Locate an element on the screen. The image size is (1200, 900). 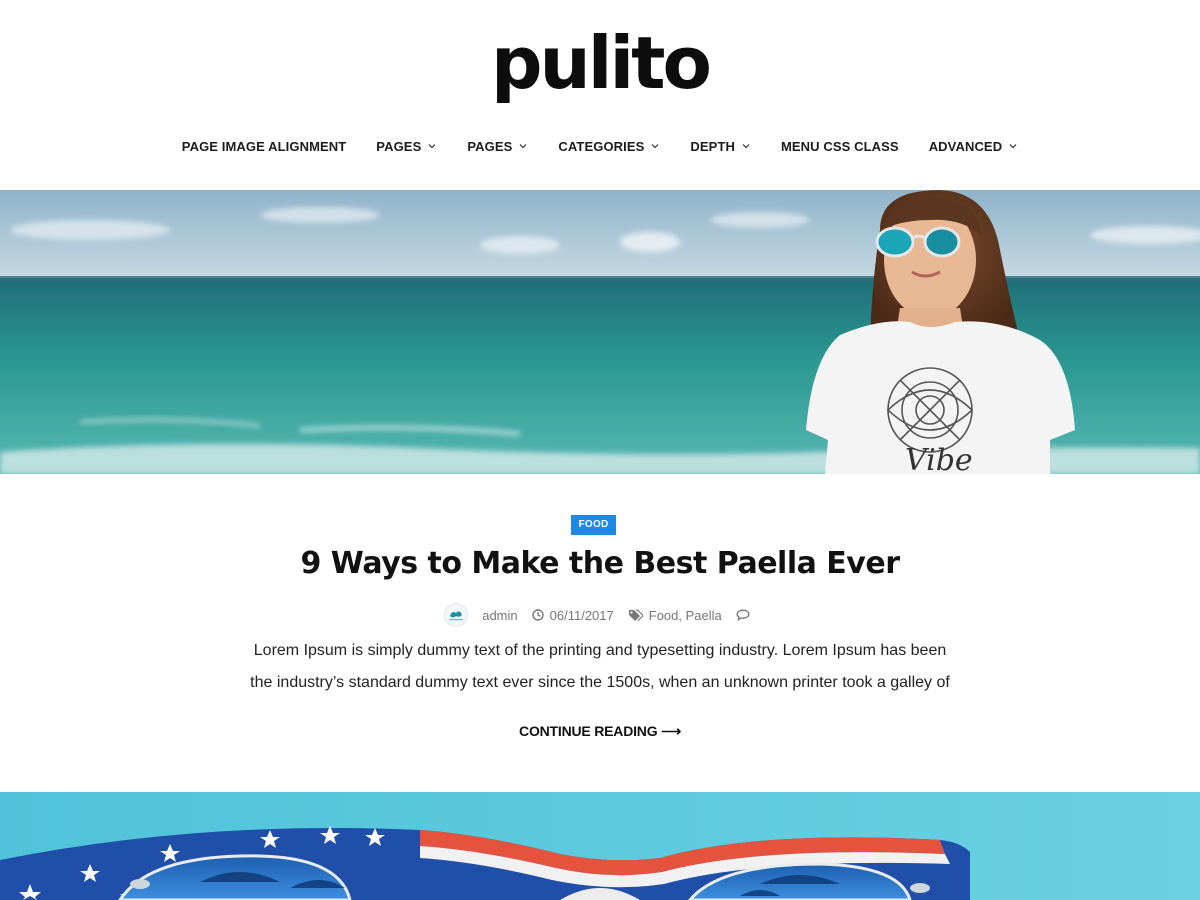
post-title: 9 Ways to Make the Best Paella Ever is located at coordinates (600, 564).